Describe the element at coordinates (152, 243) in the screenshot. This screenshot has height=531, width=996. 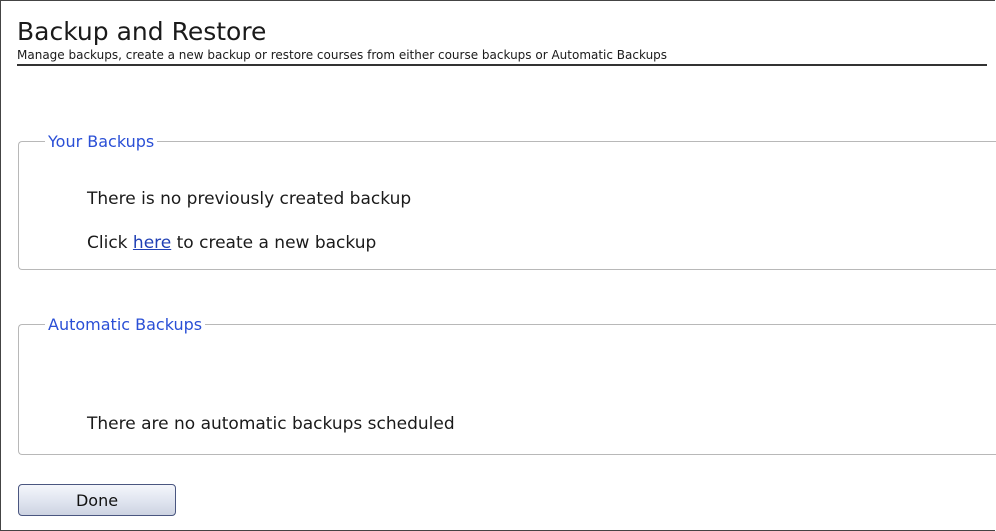
I see `create-backup-link: here` at that location.